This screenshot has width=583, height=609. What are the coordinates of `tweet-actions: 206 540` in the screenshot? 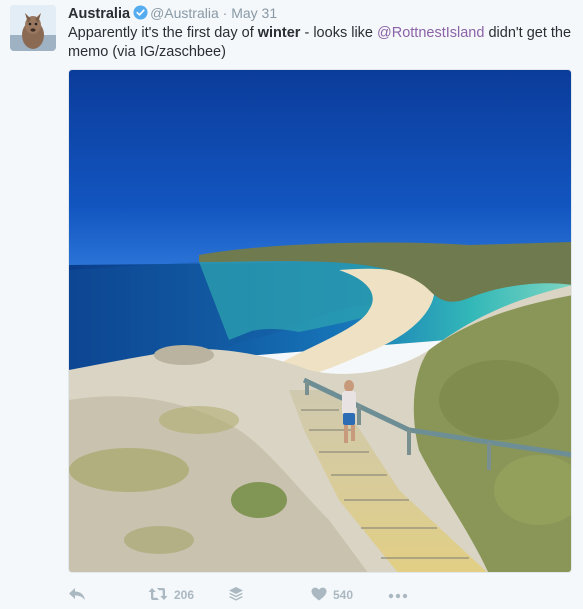 It's located at (325, 595).